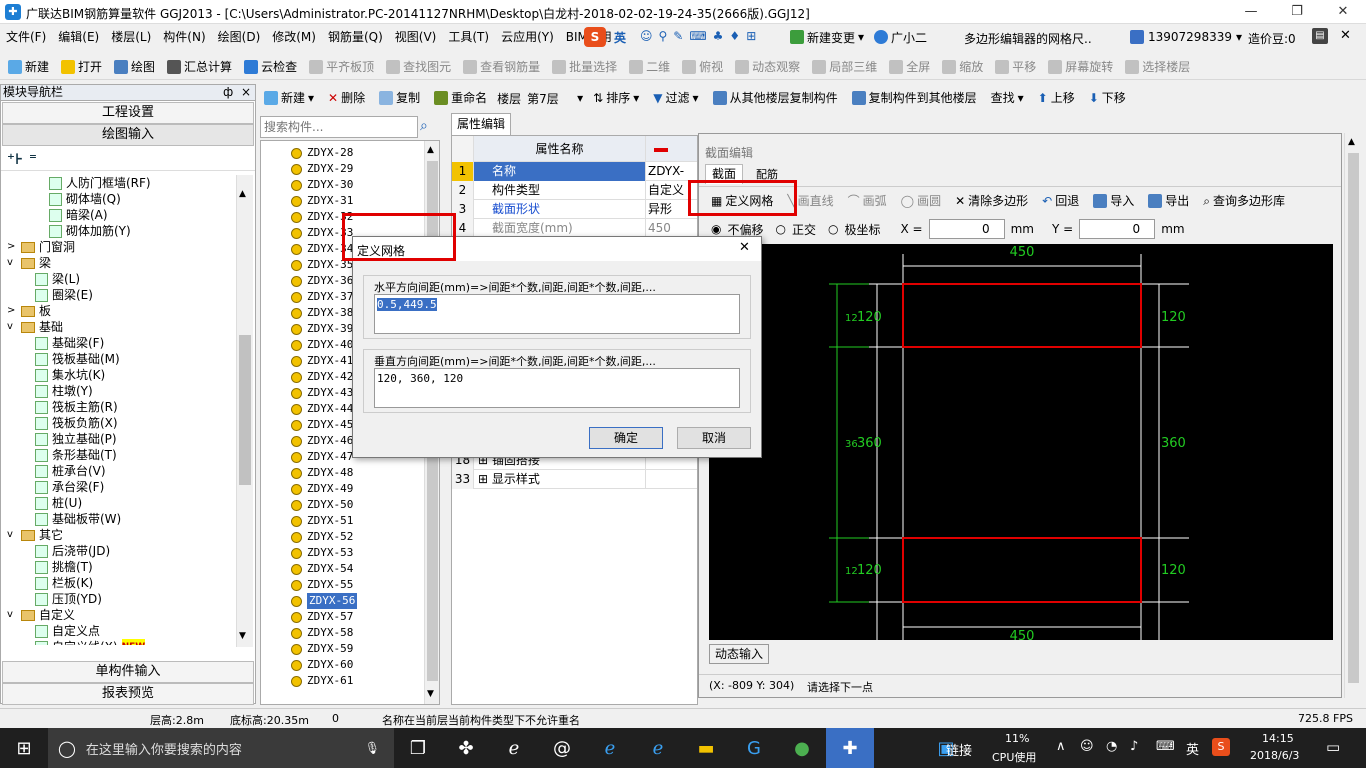 The width and height of the screenshot is (1366, 768). I want to click on property-row: 1 名称 ZDYX-, so click(574, 171).